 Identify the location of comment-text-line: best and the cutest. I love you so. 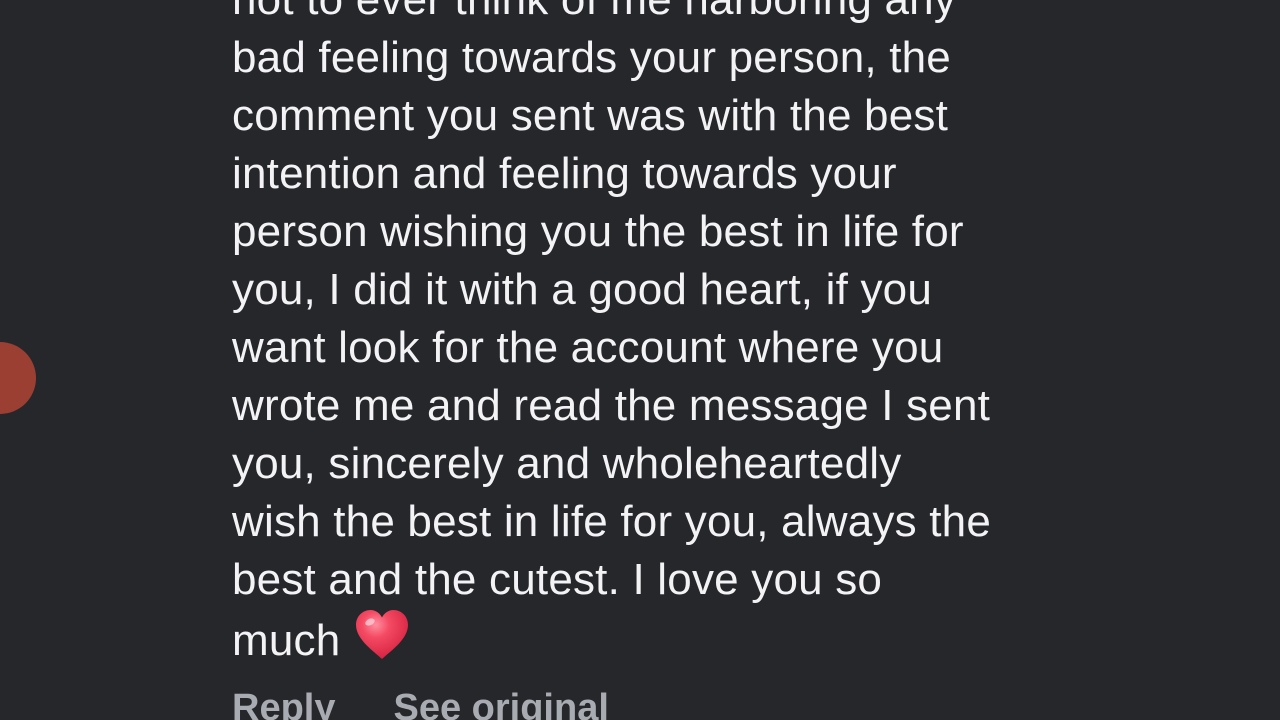
(557, 579).